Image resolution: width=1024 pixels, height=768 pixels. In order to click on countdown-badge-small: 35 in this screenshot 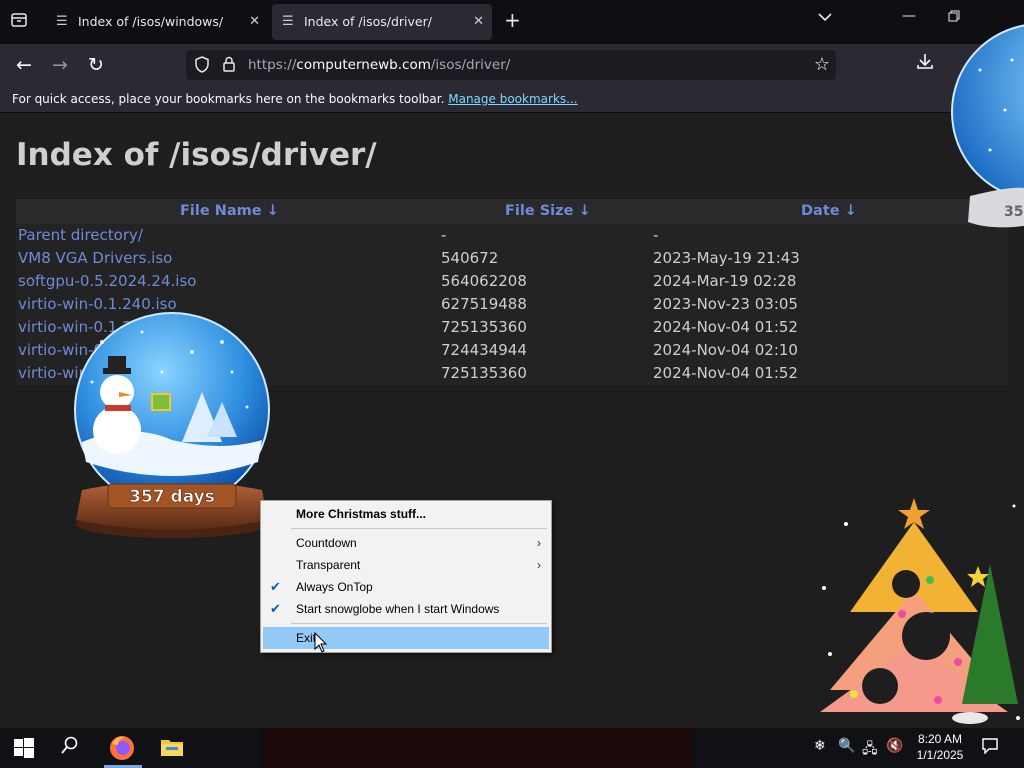, I will do `click(1013, 212)`.